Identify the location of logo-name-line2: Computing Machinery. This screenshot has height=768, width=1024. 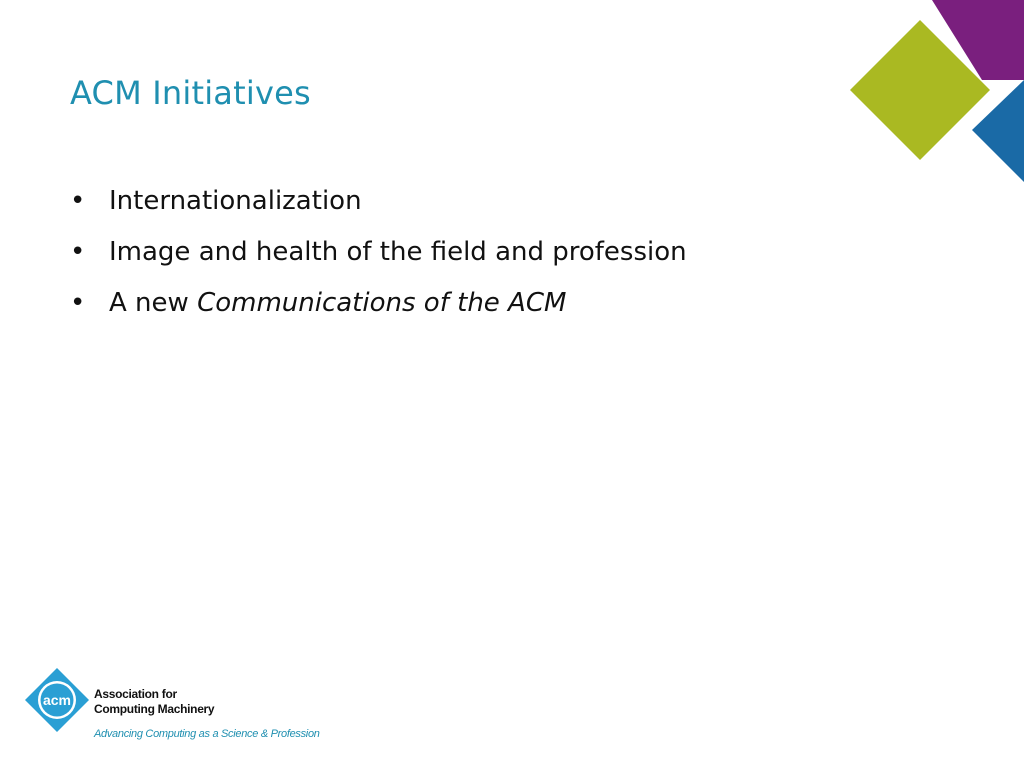
(154, 709).